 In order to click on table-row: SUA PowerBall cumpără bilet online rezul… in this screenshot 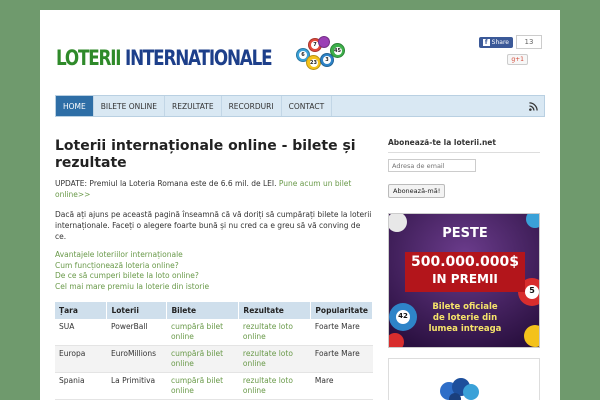, I will do `click(214, 332)`.